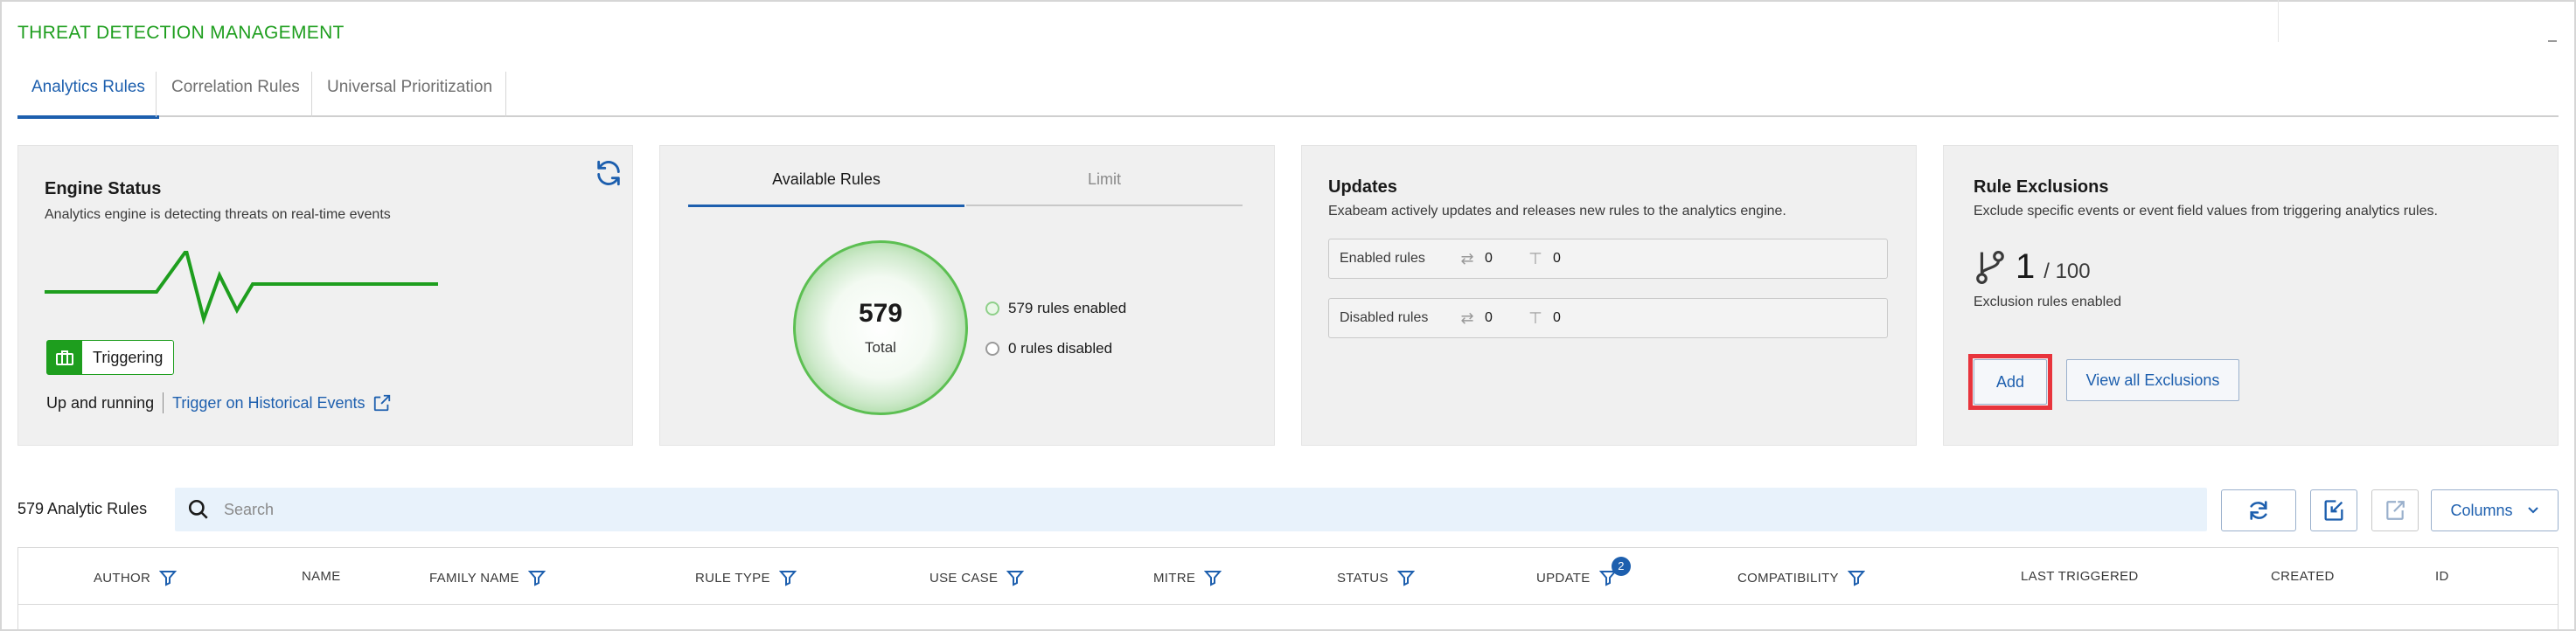  I want to click on column-status-label: STATUS, so click(1363, 578).